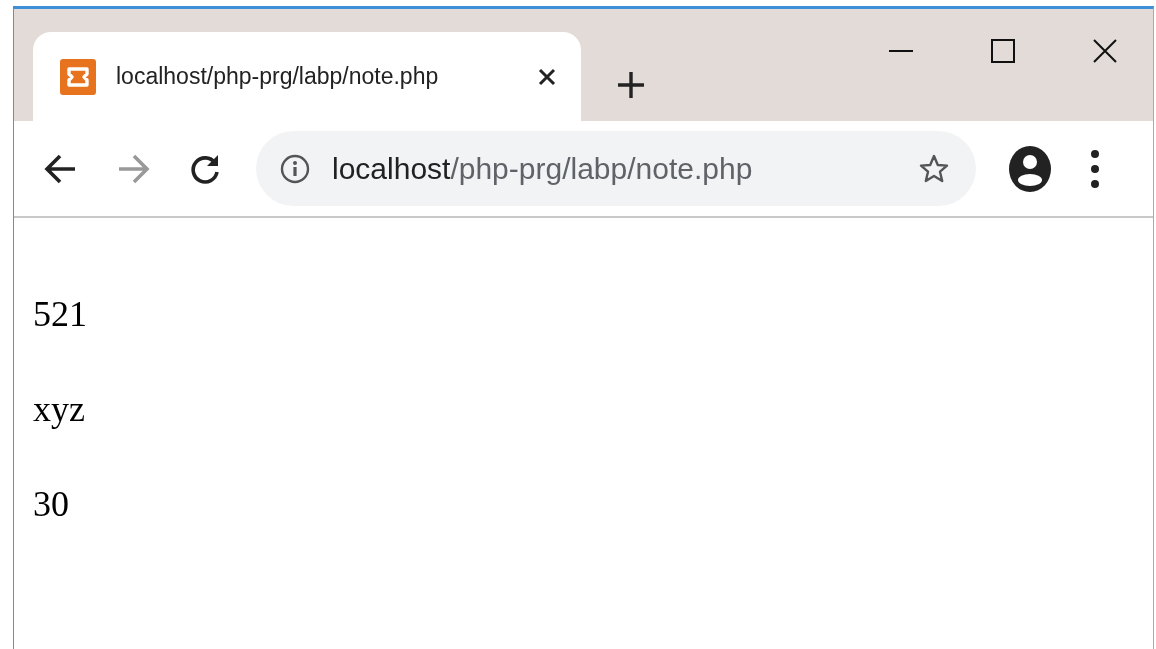 The height and width of the screenshot is (649, 1156). I want to click on url-text: localhost/php-prg/labp/note.php, so click(542, 168).